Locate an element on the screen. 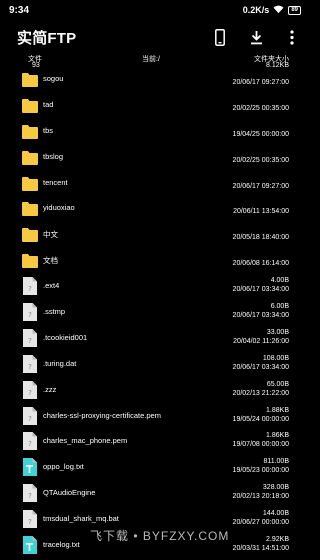  file-row: ? .zzz 65.00B 20/02/13 21:22:00 is located at coordinates (154, 390).